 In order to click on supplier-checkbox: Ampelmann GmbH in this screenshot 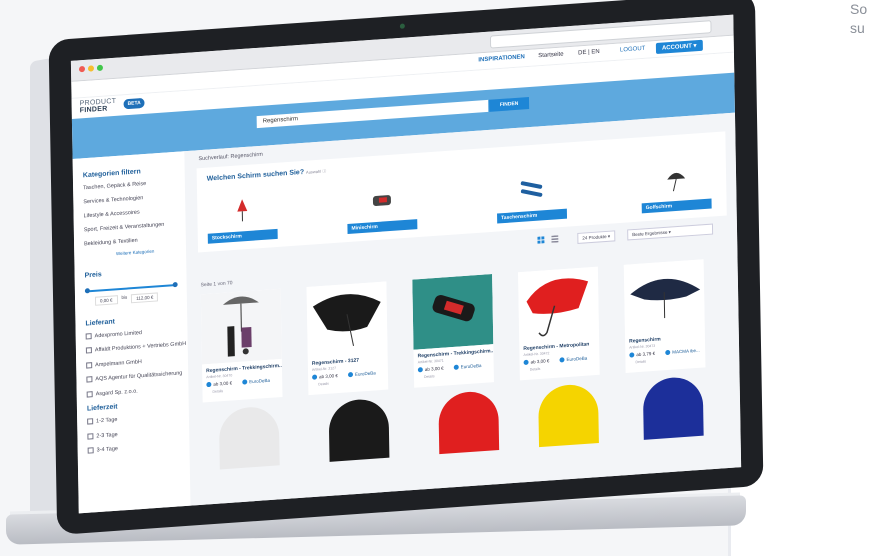, I will do `click(137, 362)`.